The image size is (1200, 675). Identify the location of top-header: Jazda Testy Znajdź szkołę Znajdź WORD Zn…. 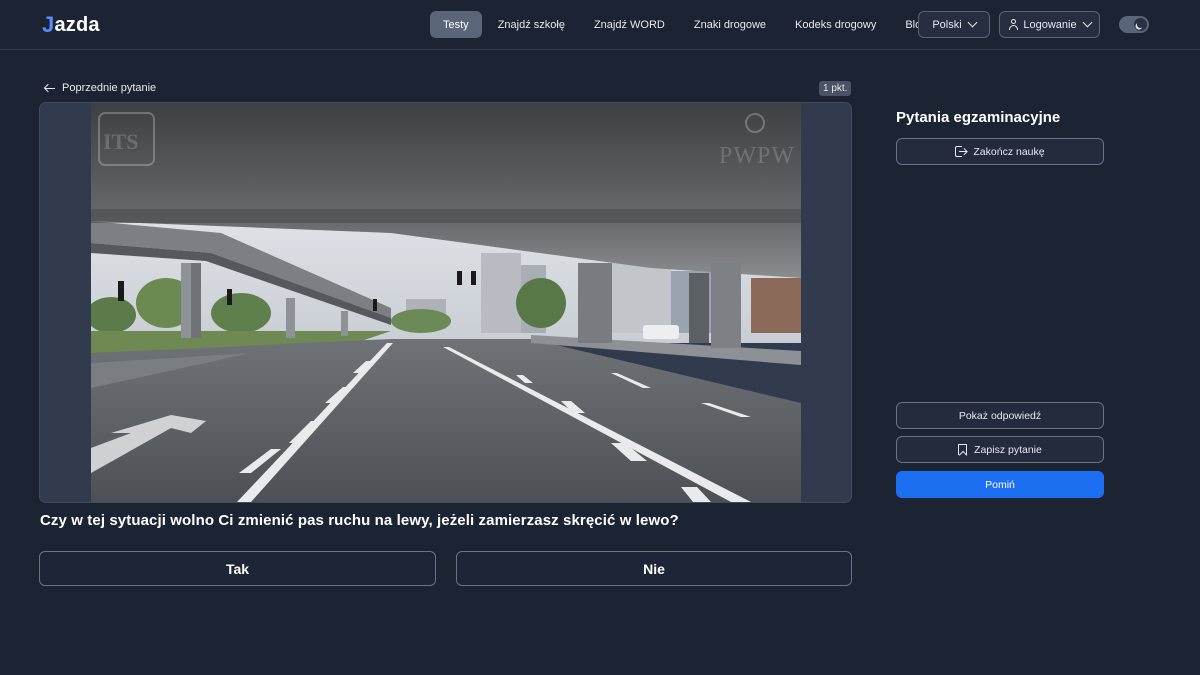
(600, 25).